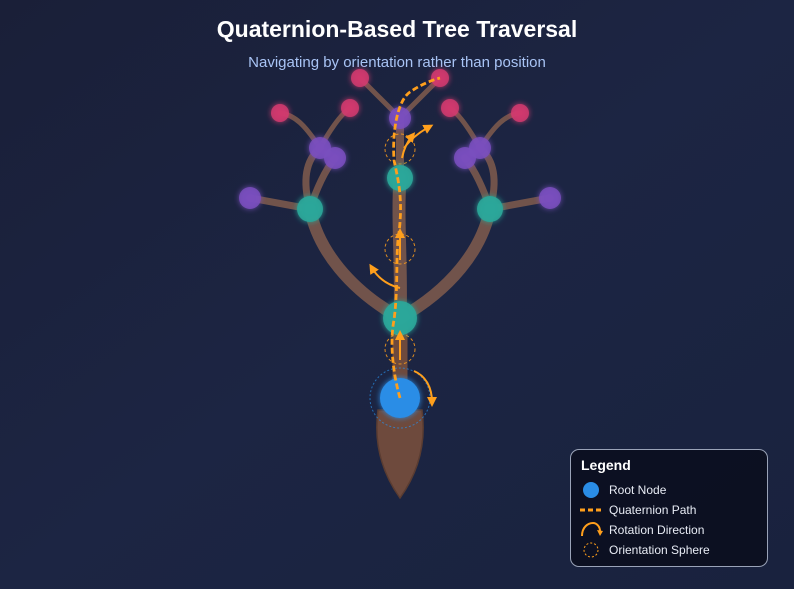 The width and height of the screenshot is (794, 589). Describe the element at coordinates (657, 530) in the screenshot. I see `legend-label: Rotation Direction` at that location.